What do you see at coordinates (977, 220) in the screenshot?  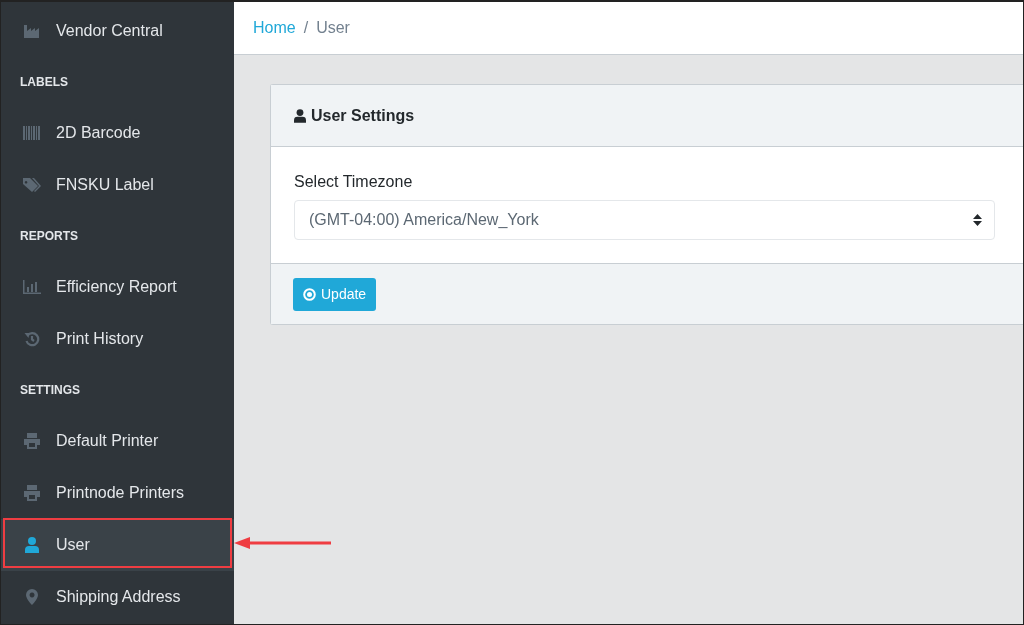 I see `sort-caret-icon` at bounding box center [977, 220].